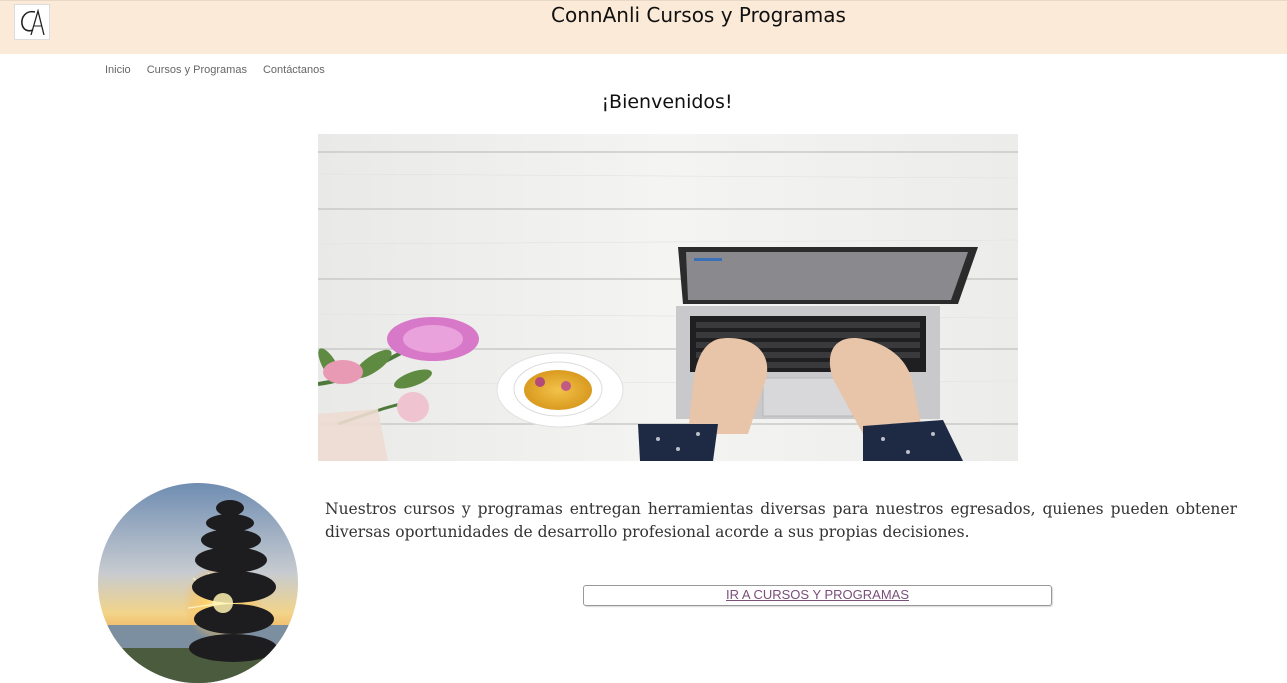 This screenshot has height=683, width=1287. What do you see at coordinates (817, 595) in the screenshot?
I see `go-to-courses-button: IR A CURSOS Y PROGRAMAS` at bounding box center [817, 595].